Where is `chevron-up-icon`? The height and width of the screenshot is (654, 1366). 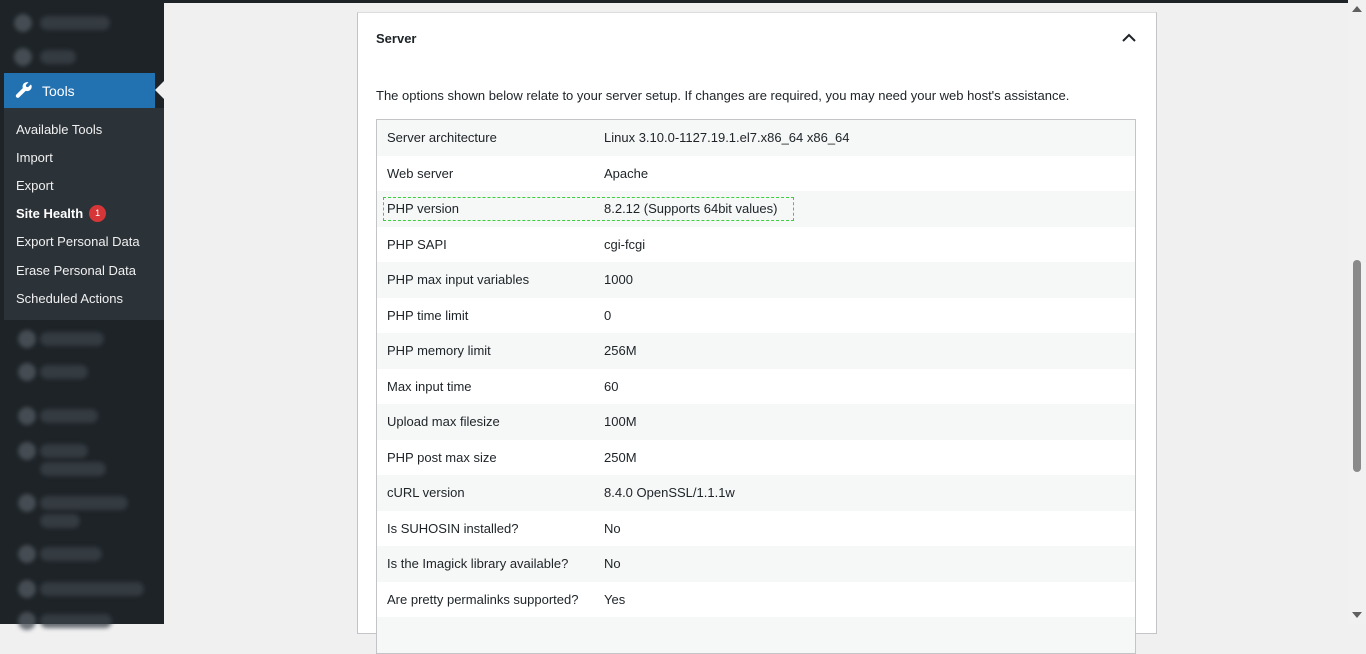 chevron-up-icon is located at coordinates (1129, 38).